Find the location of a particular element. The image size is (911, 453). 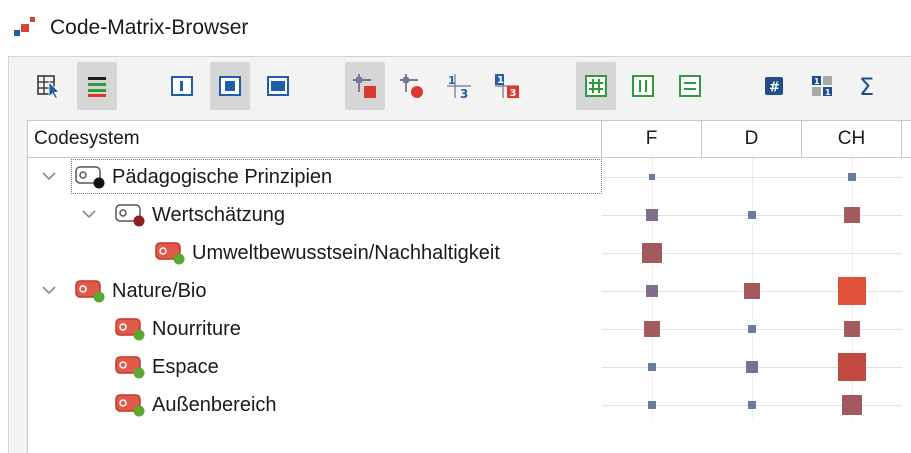

hash-icon: # is located at coordinates (774, 86).